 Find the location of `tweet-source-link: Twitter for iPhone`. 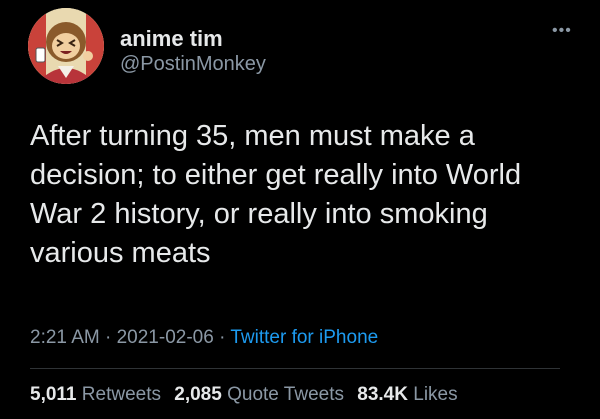

tweet-source-link: Twitter for iPhone is located at coordinates (304, 337).